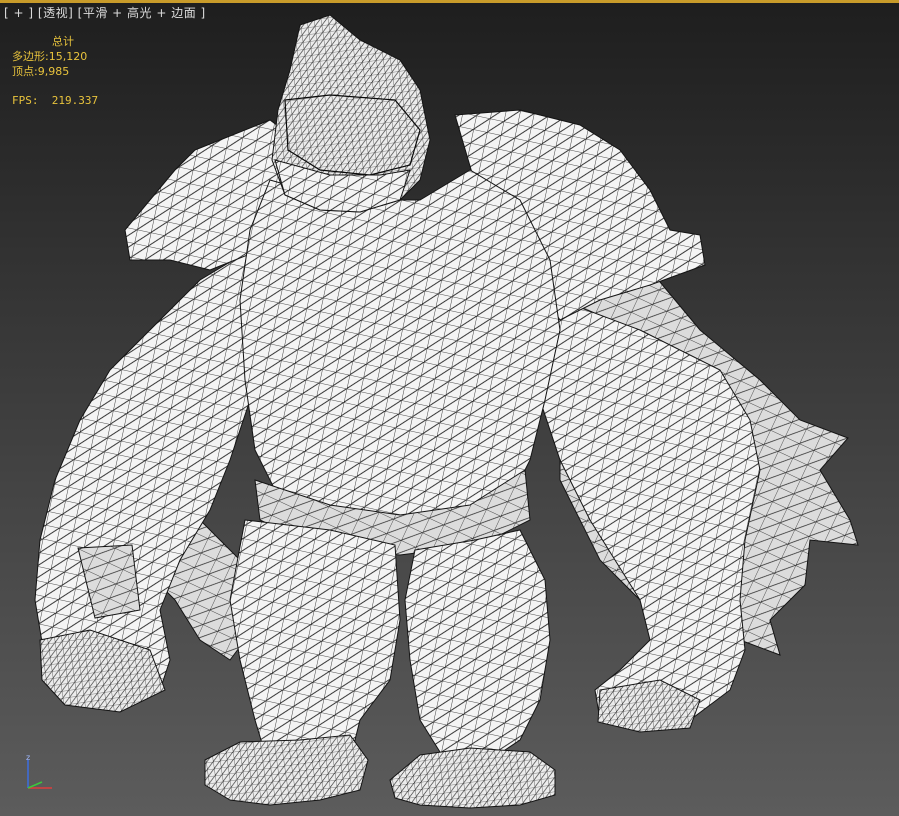  I want to click on axis-gizmo: z, so click(39, 771).